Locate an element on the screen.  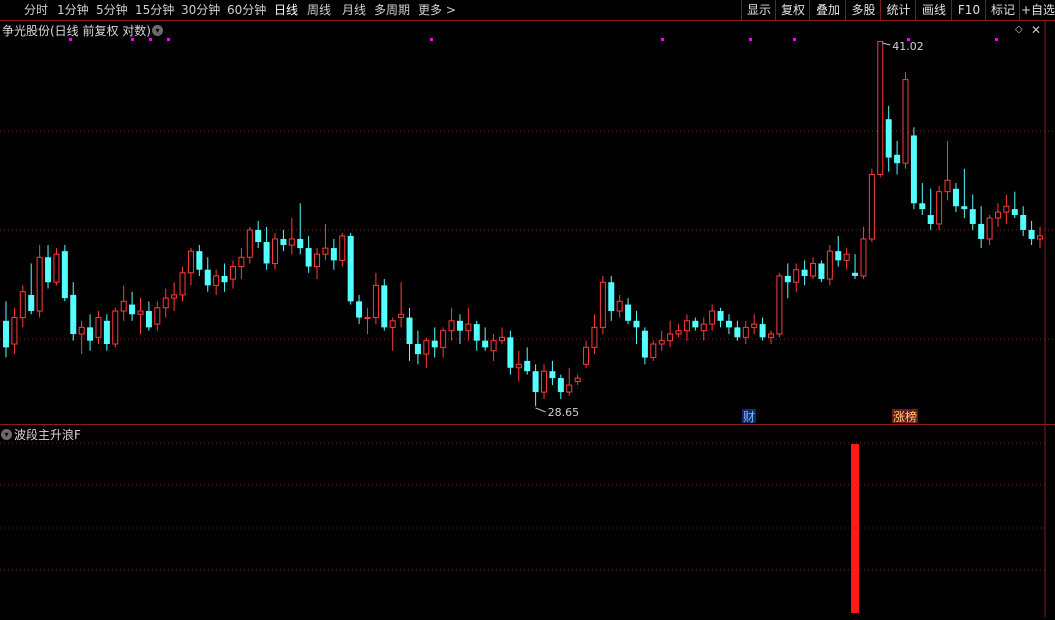
toolbar-action-4: 统计 is located at coordinates (898, 10).